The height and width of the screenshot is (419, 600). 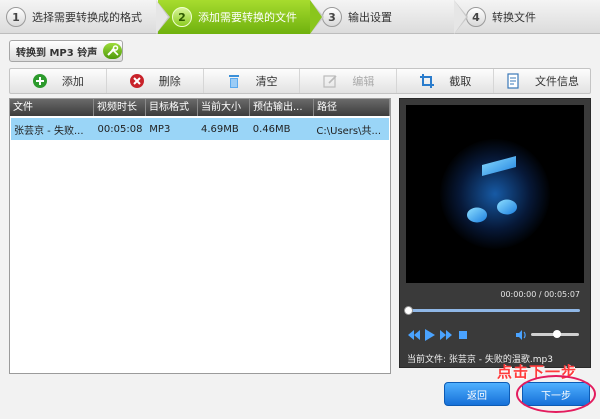 I want to click on convert-to-mp3-ringtone-button: 转换到 MP3 铃声, so click(x=66, y=51).